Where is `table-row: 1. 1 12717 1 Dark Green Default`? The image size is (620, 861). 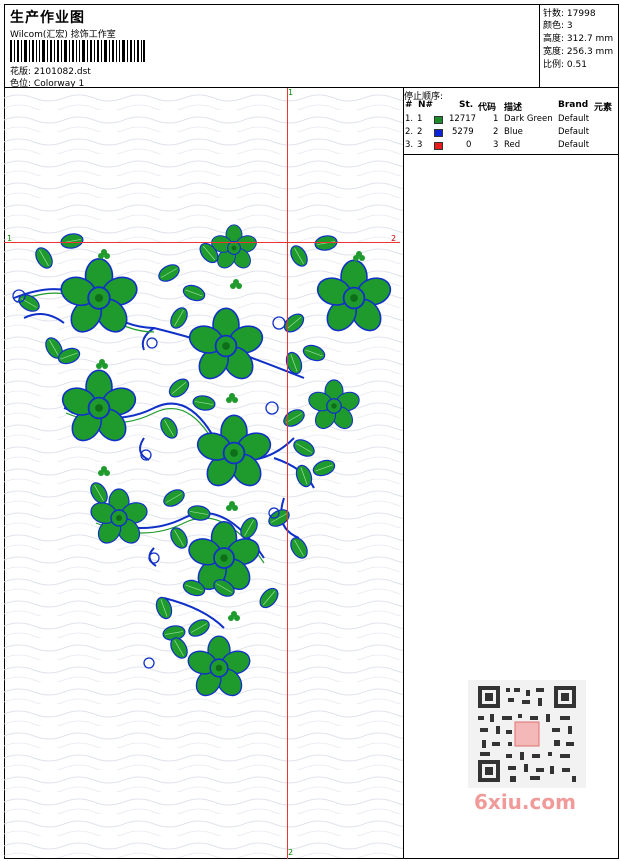 table-row: 1. 1 12717 1 Dark Green Default is located at coordinates (497, 119).